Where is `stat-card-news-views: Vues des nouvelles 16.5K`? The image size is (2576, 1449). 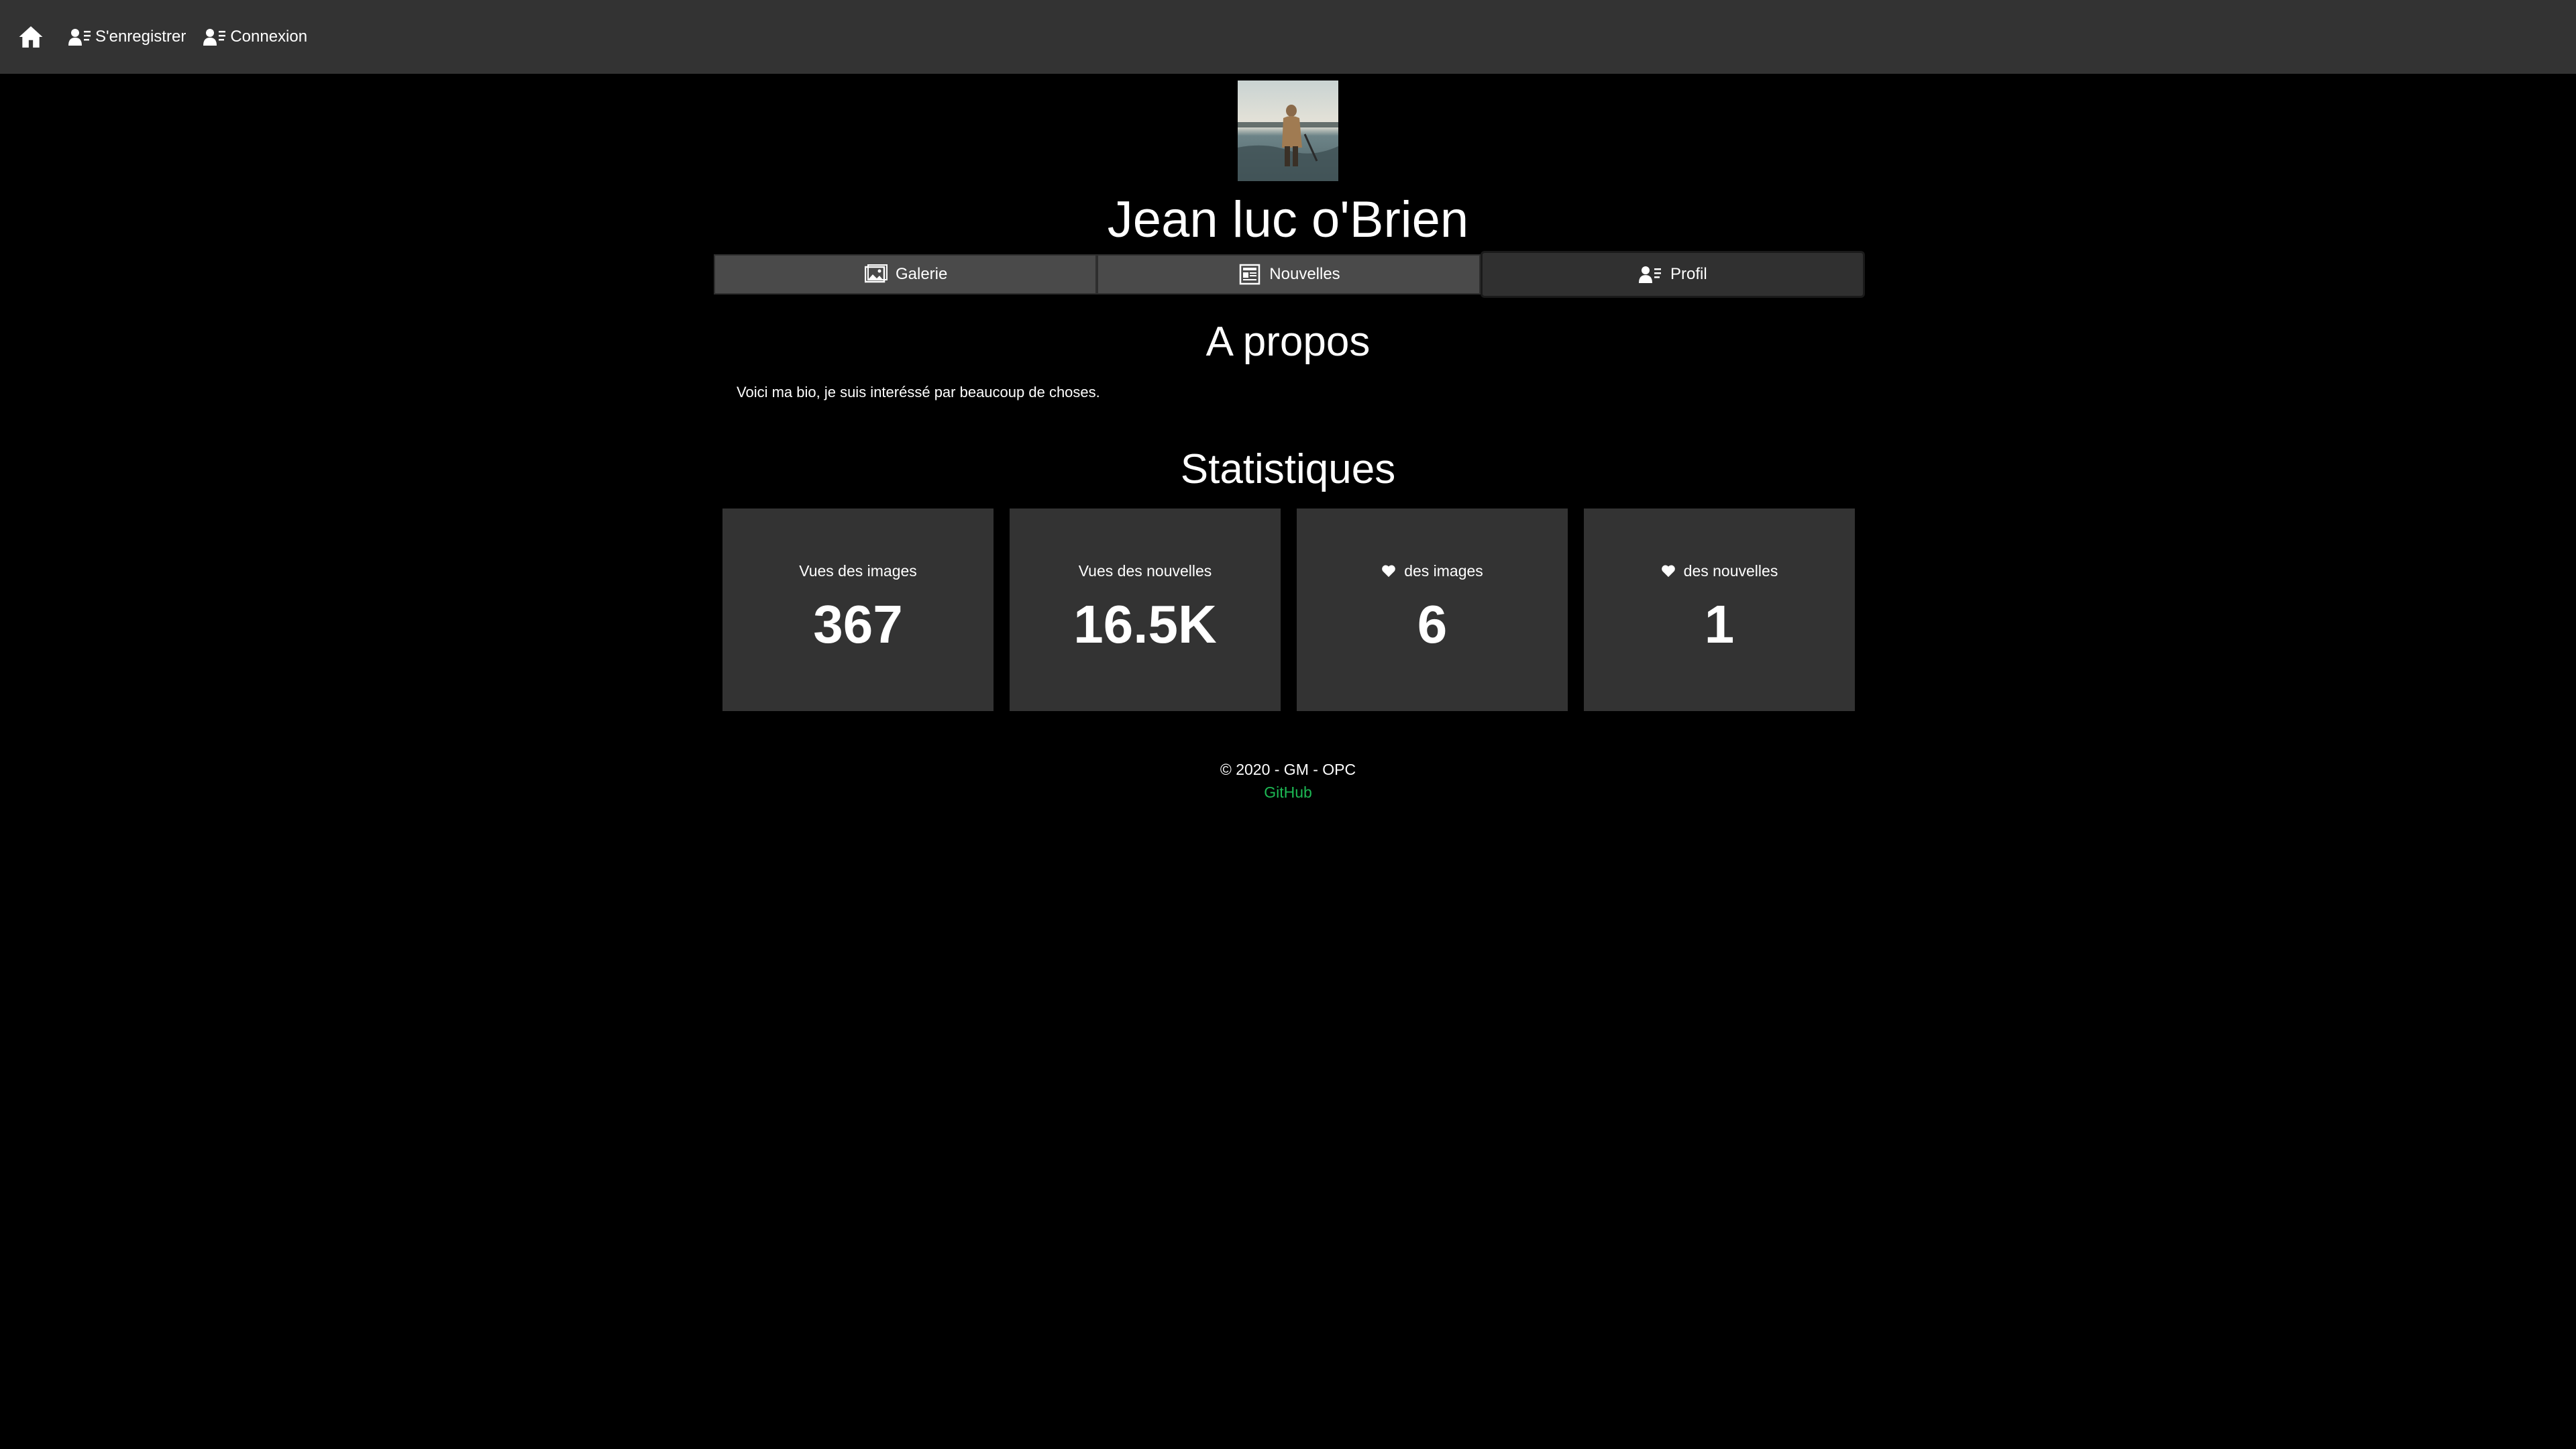
stat-card-news-views: Vues des nouvelles 16.5K is located at coordinates (1145, 609).